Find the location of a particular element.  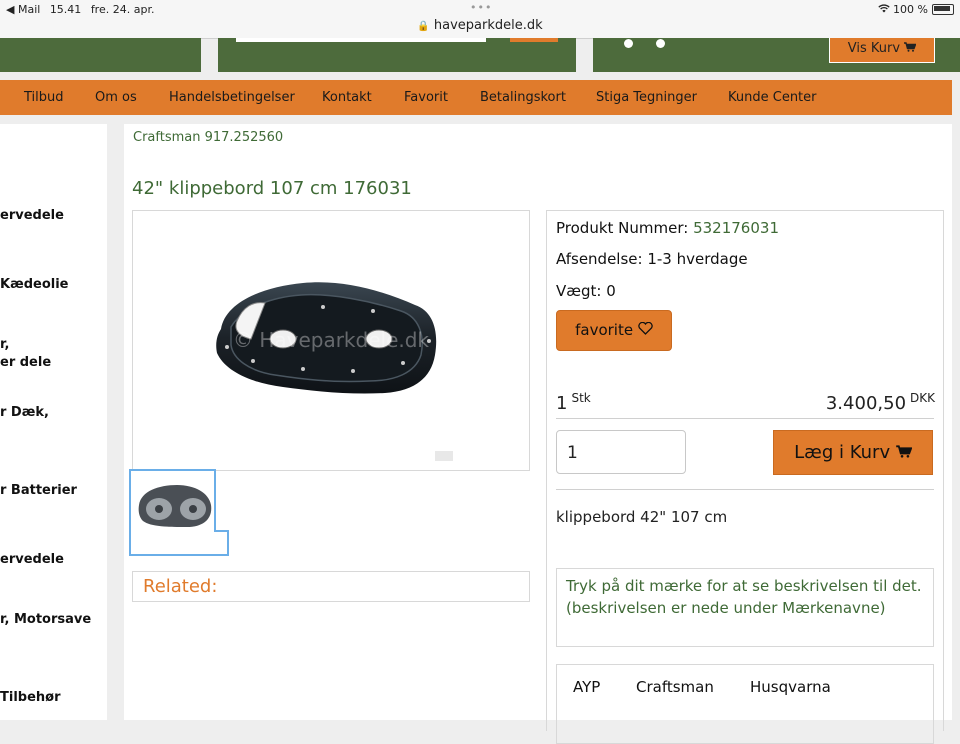

nav-tilbud: Tilbud is located at coordinates (44, 97).